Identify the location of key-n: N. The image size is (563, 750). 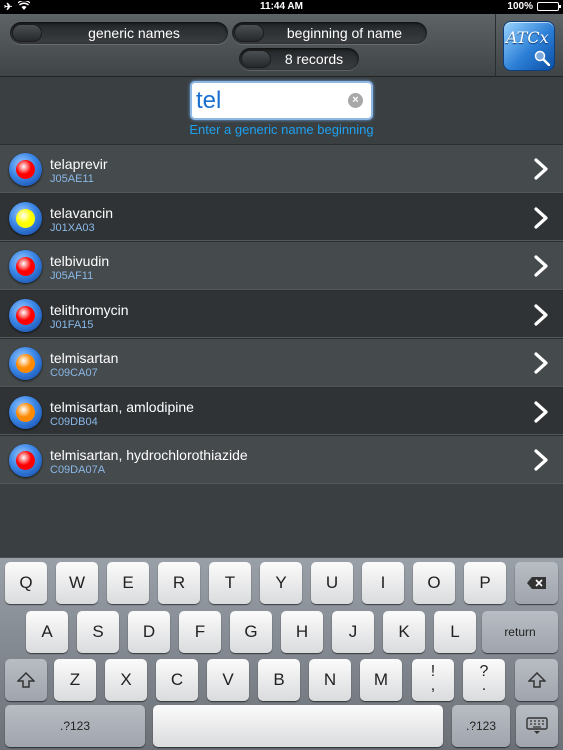
(330, 680).